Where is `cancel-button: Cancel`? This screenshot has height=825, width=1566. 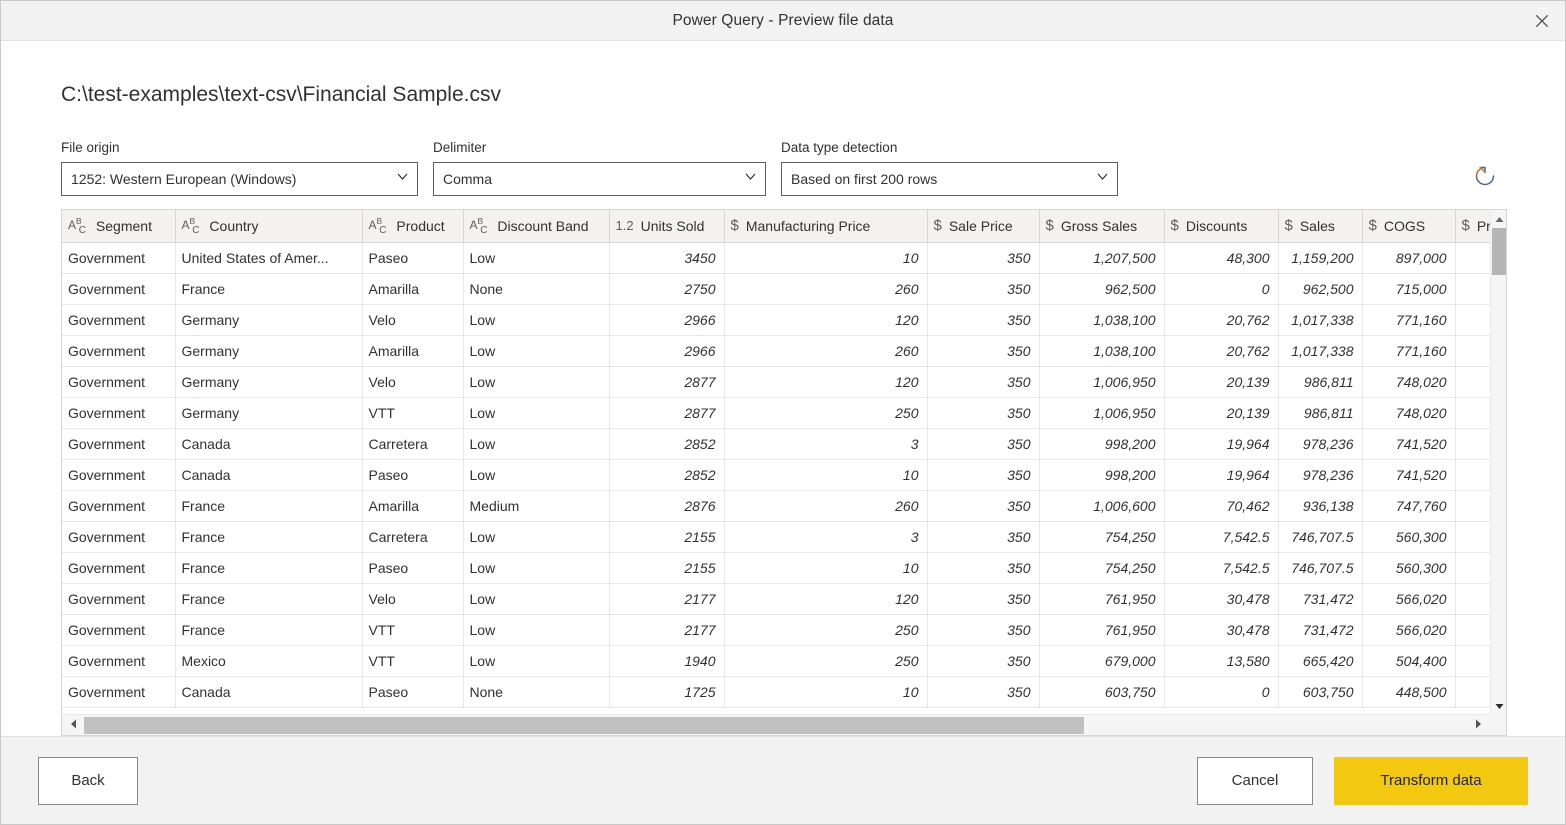
cancel-button: Cancel is located at coordinates (1255, 780).